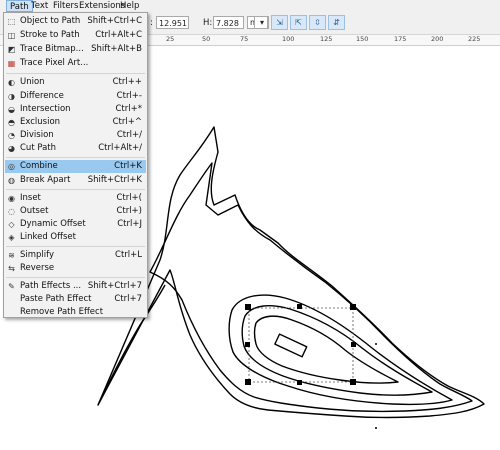  Describe the element at coordinates (11, 211) in the screenshot. I see `outset-icon: ◌` at that location.